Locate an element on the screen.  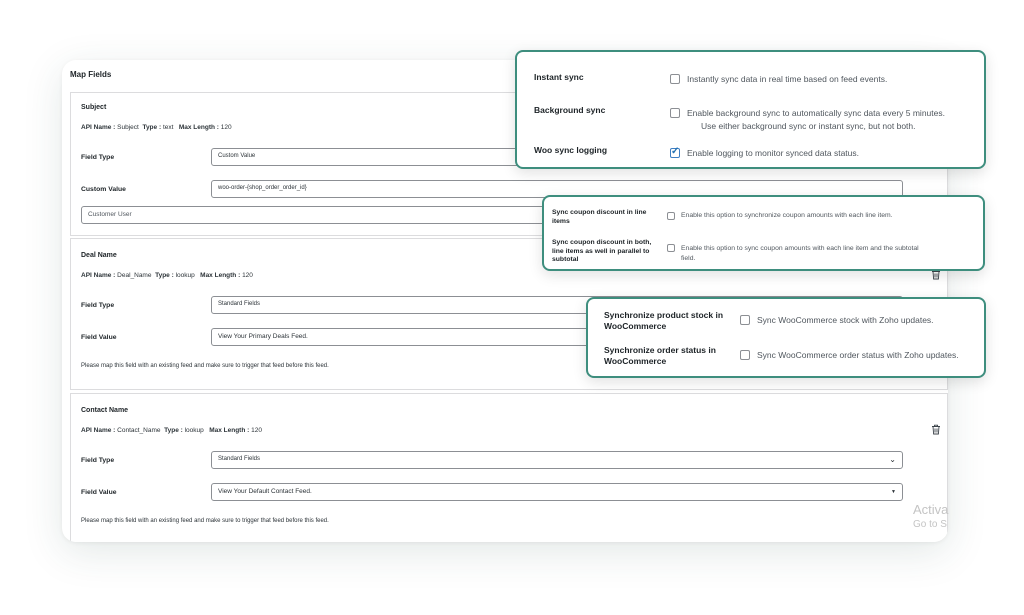
subject-title: Subject is located at coordinates (94, 107).